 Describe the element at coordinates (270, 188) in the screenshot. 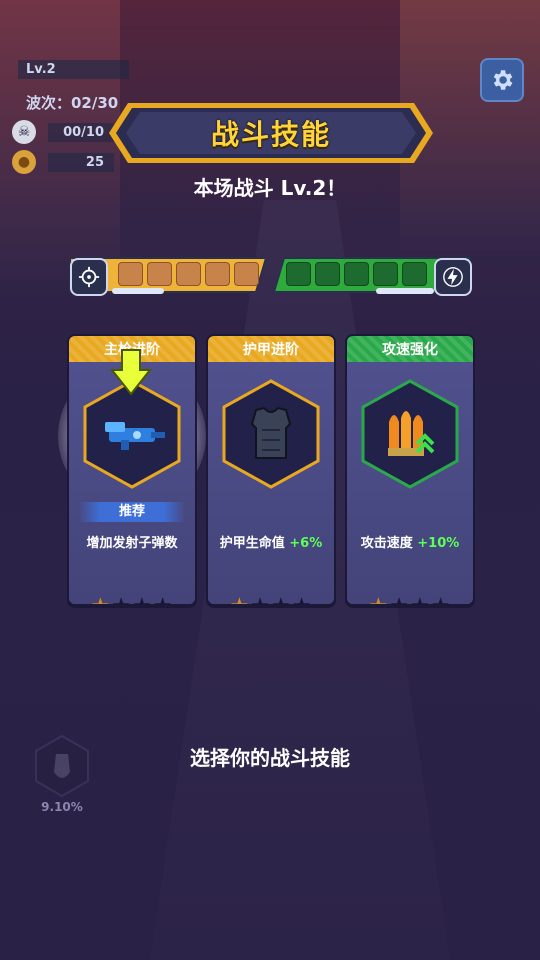

I see `battle-level-subtitle: 本场战斗 Lv.2！` at that location.